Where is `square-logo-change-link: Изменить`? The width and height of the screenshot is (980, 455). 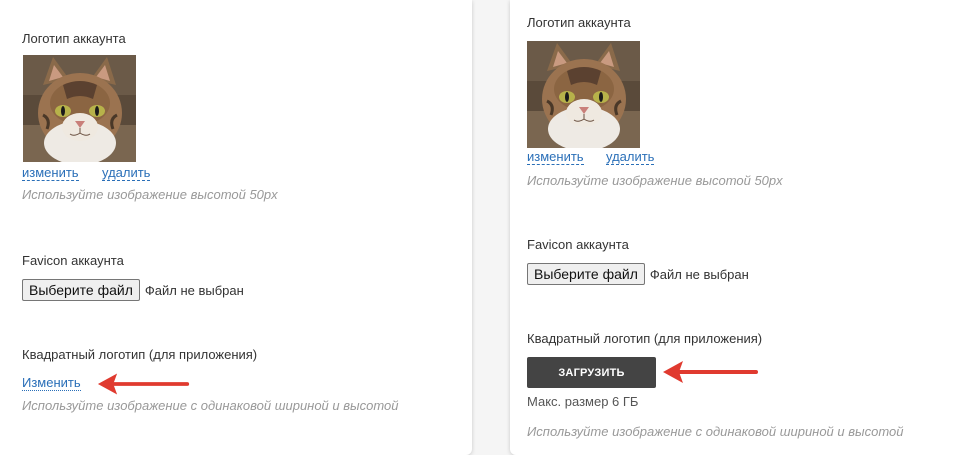 square-logo-change-link: Изменить is located at coordinates (51, 383).